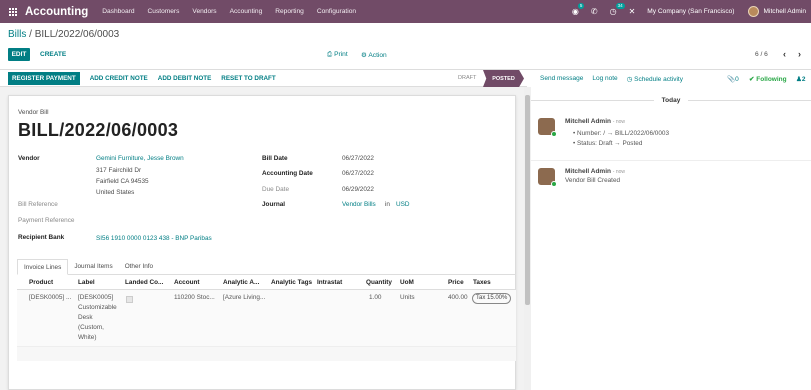  Describe the element at coordinates (784, 11) in the screenshot. I see `user-name: Mitchell Admin` at that location.